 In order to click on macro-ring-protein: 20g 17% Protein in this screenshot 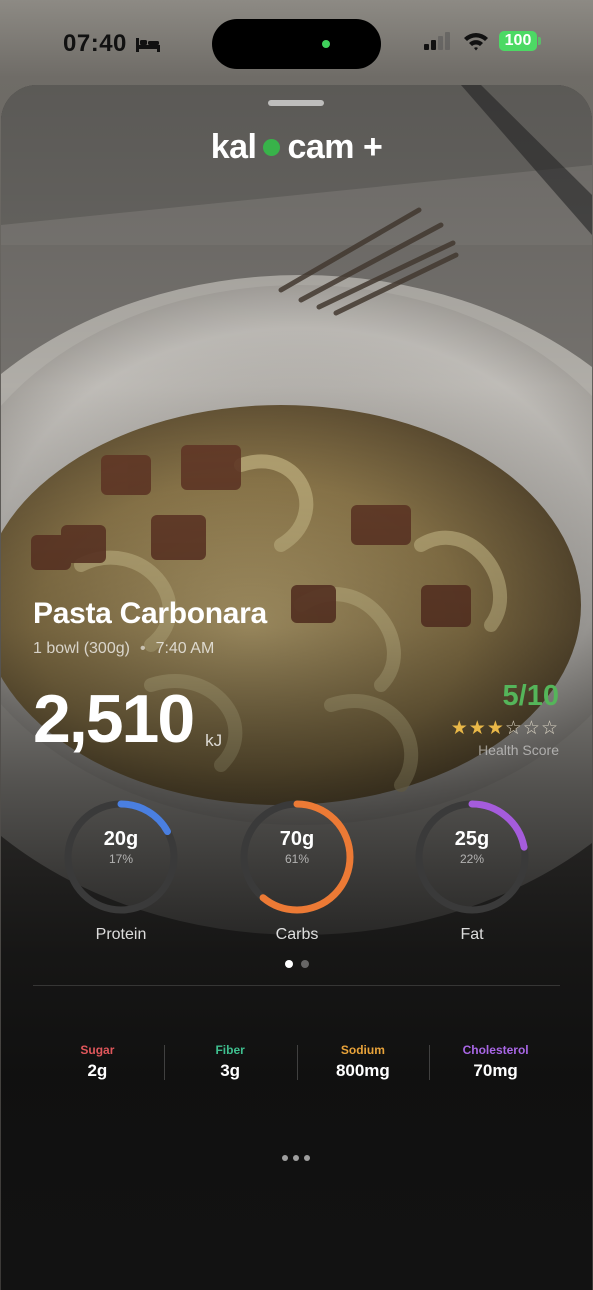, I will do `click(121, 871)`.